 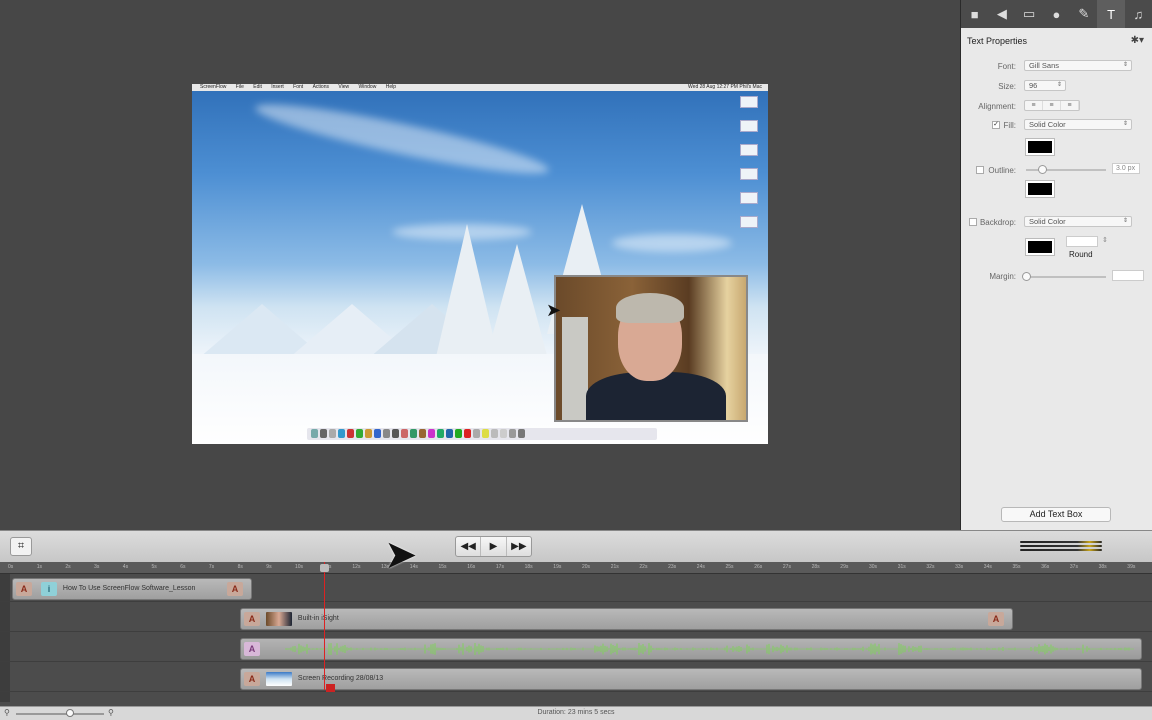 I want to click on margin-label: Margin:, so click(x=1002, y=276).